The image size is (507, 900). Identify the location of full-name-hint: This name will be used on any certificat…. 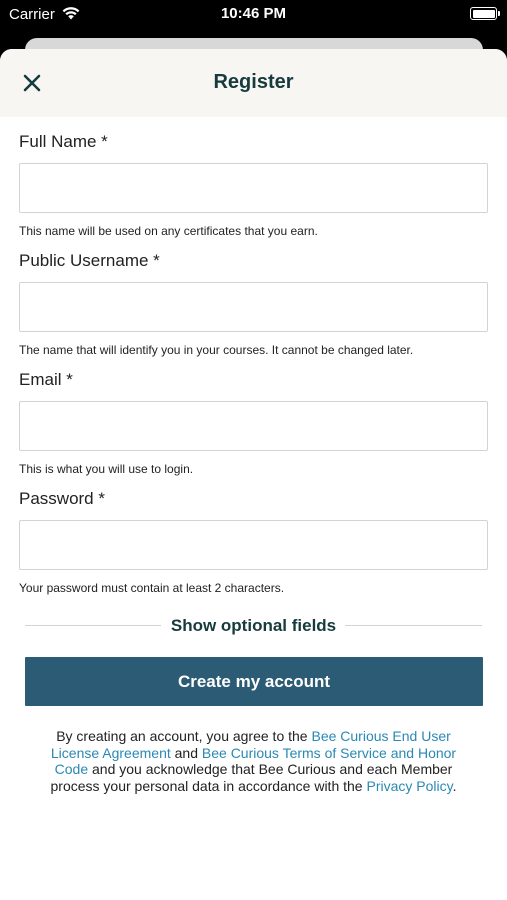
(168, 231).